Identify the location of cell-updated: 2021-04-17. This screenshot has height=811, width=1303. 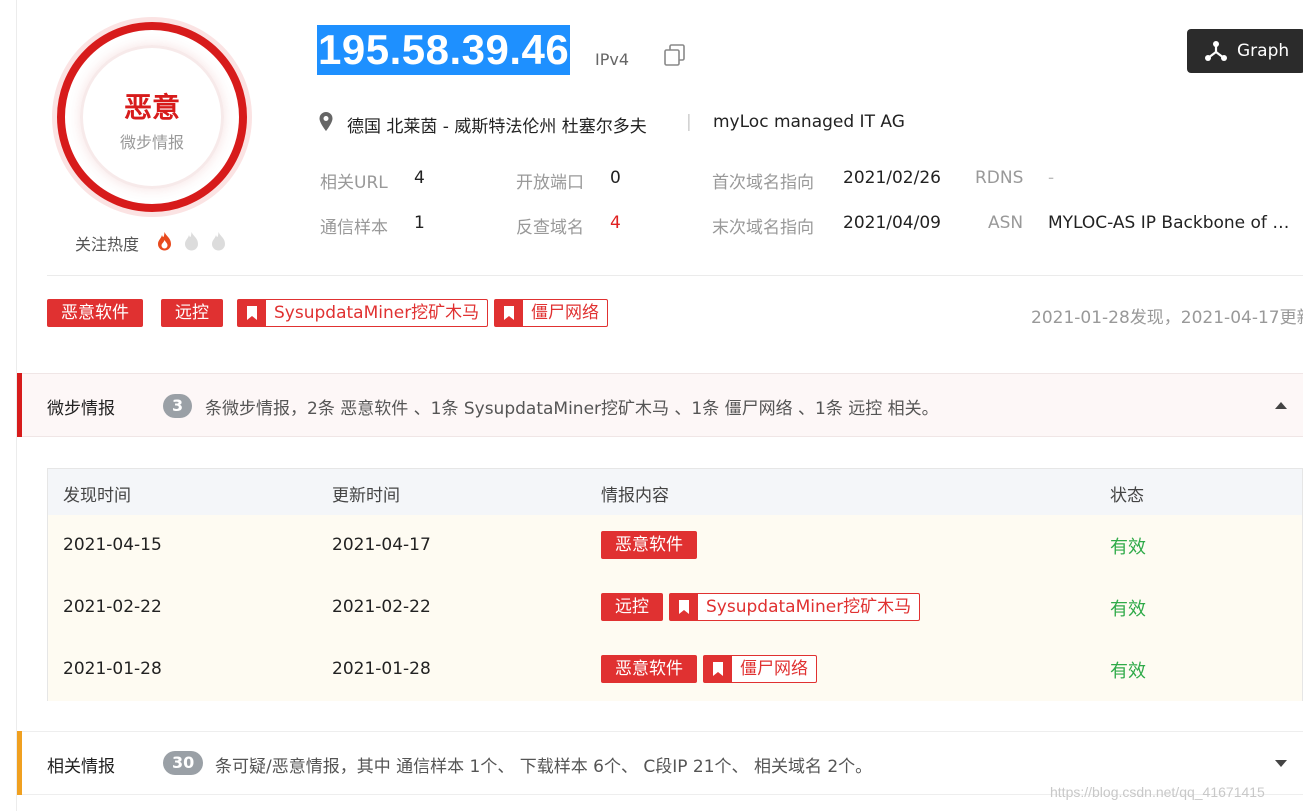
(381, 545).